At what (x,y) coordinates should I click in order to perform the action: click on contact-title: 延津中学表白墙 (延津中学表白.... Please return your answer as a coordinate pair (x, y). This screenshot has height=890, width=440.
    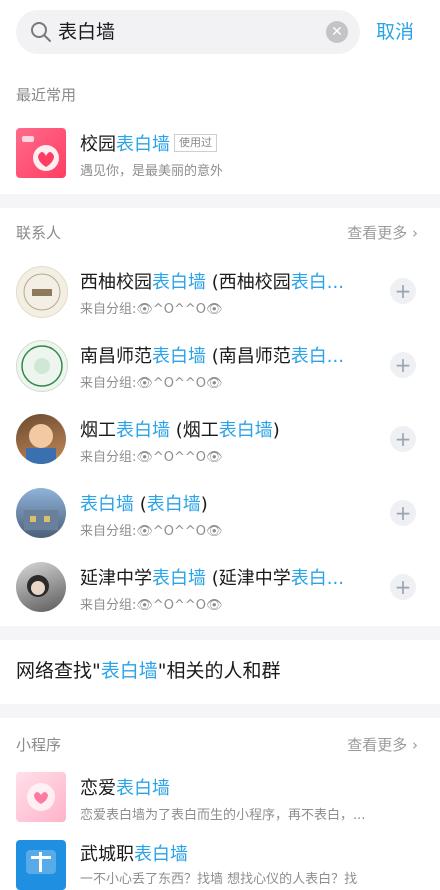
    Looking at the image, I should click on (212, 578).